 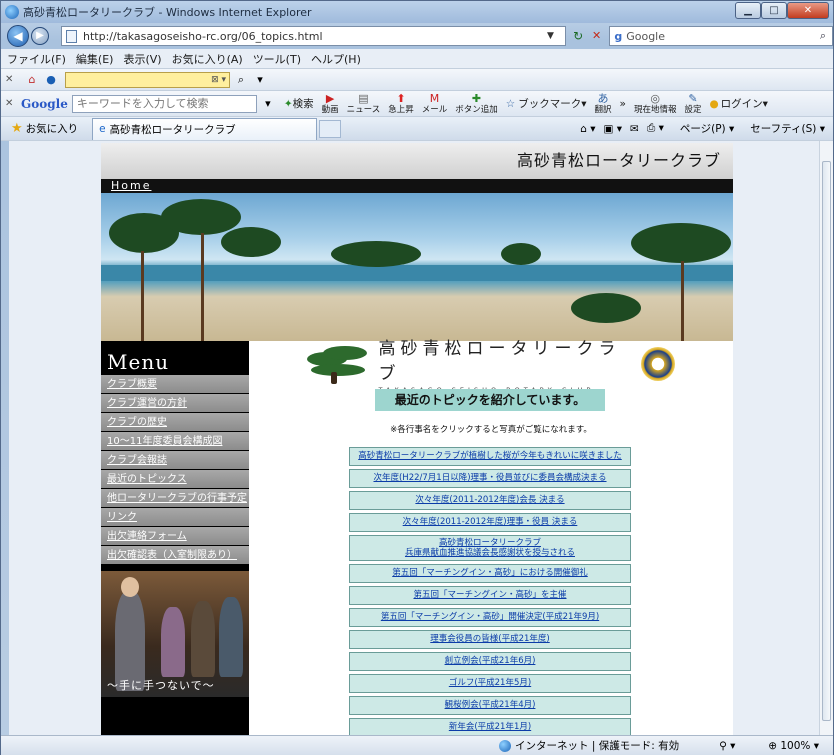 What do you see at coordinates (36, 59) in the screenshot?
I see `menu-file: ファイル(F)` at bounding box center [36, 59].